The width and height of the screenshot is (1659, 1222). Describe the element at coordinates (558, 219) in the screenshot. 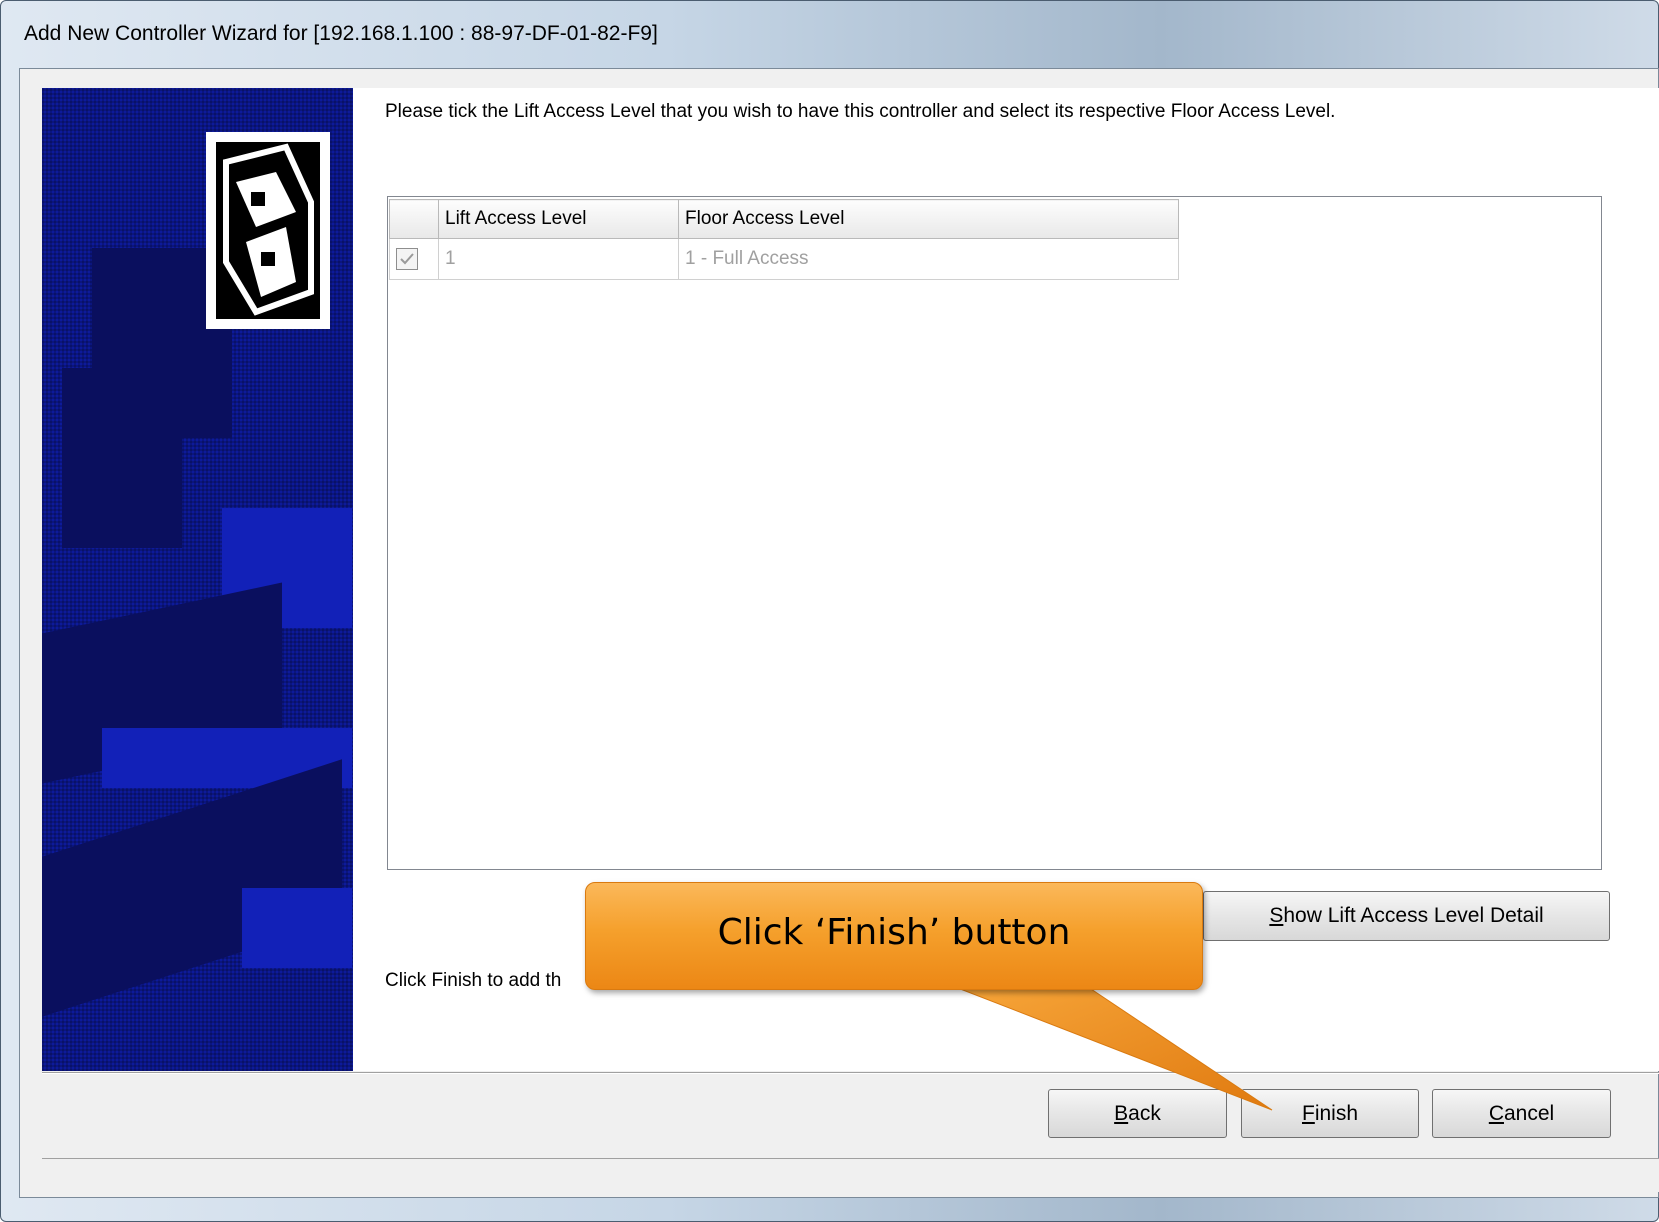

I see `grid-header-lift-access-level: Lift Access Level` at that location.